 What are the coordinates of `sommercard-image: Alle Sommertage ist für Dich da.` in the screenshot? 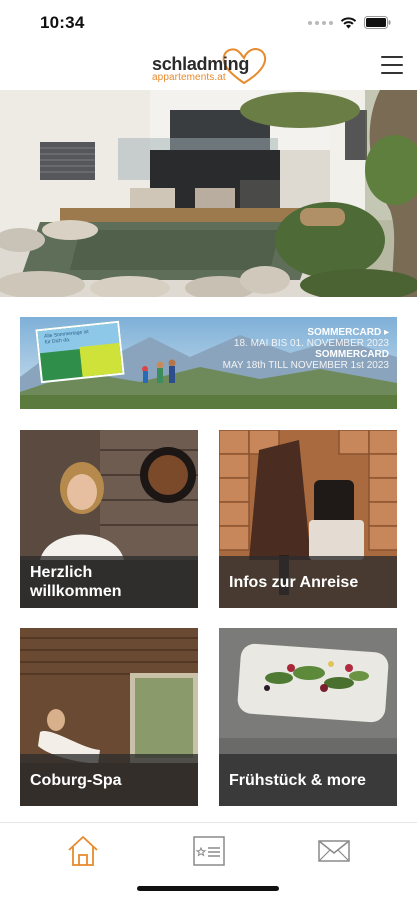 It's located at (80, 352).